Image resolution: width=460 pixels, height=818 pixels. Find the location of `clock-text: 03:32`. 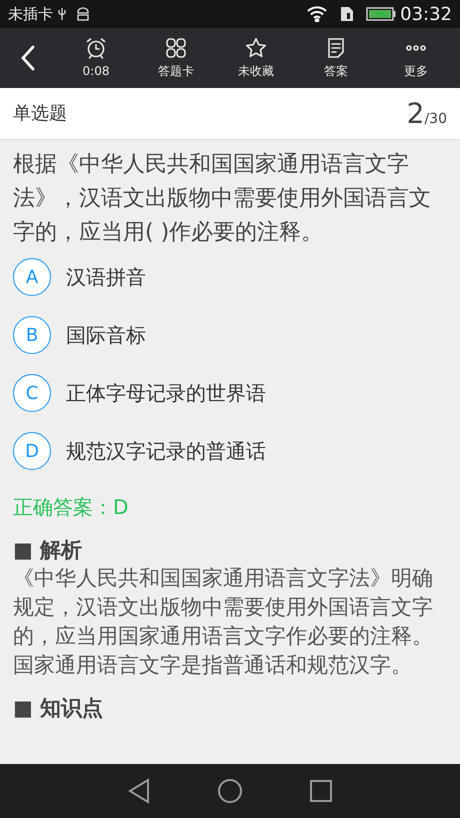

clock-text: 03:32 is located at coordinates (426, 14).